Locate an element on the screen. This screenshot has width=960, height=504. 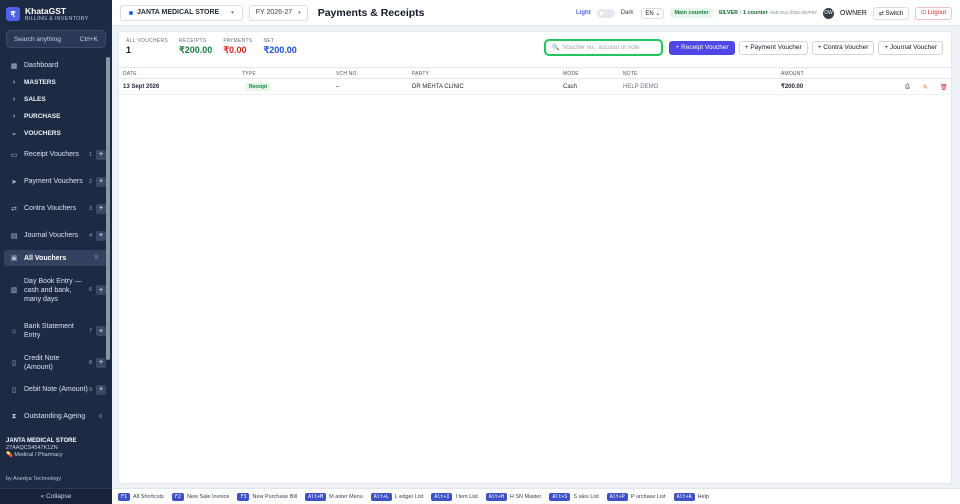
sidebar-item-label: MASTERS is located at coordinates (40, 82).